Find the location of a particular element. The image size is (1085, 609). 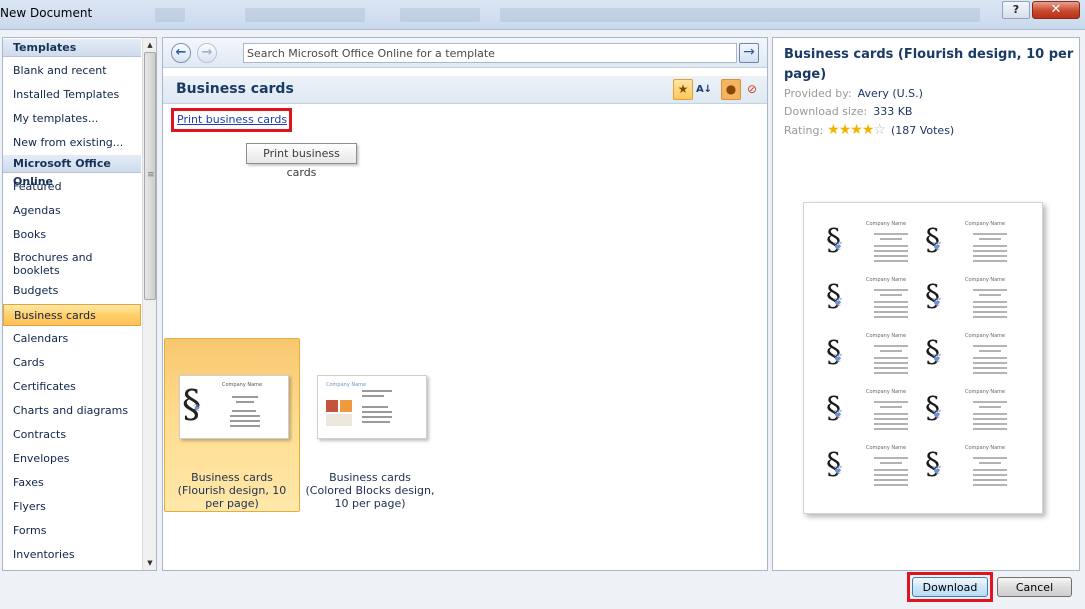

sidebar-item-calendars: Calendars is located at coordinates (72, 339).